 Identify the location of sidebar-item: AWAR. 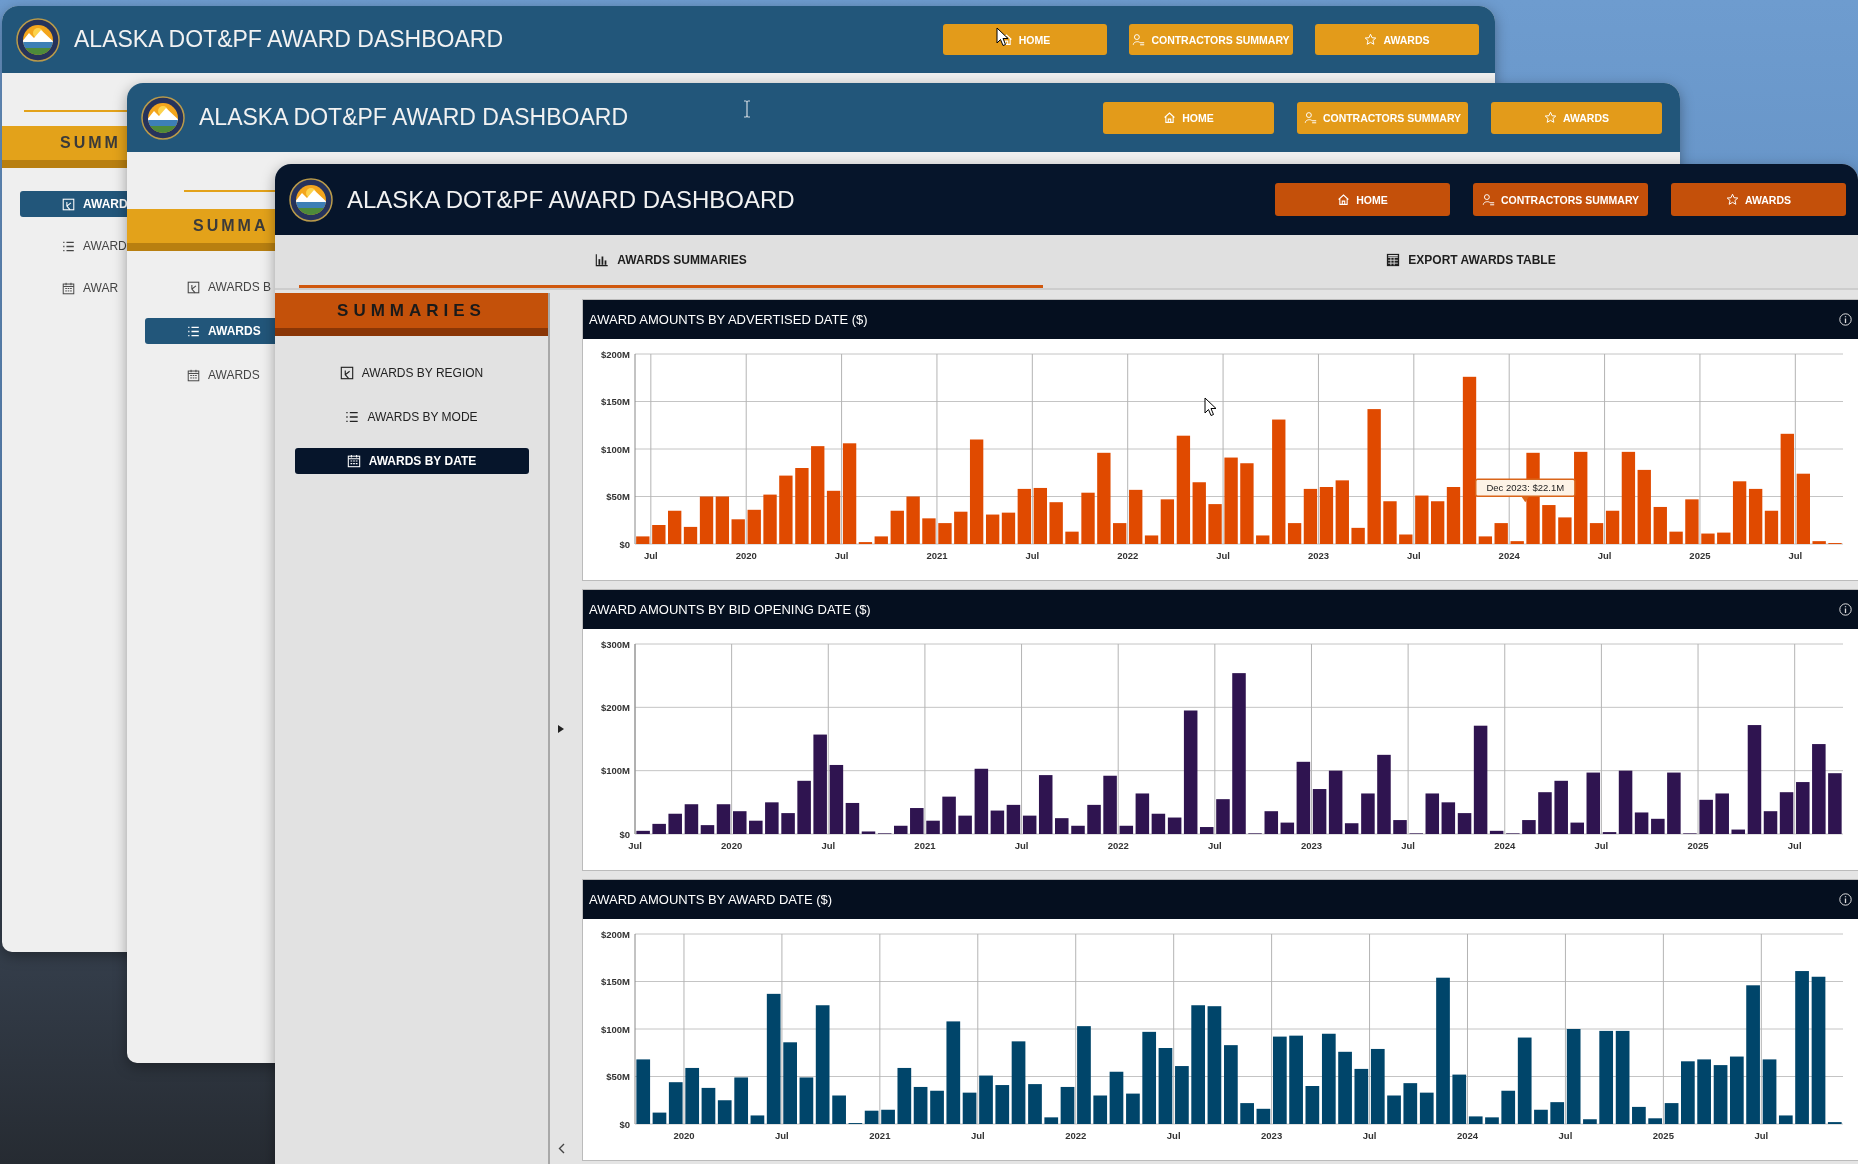
(64, 288).